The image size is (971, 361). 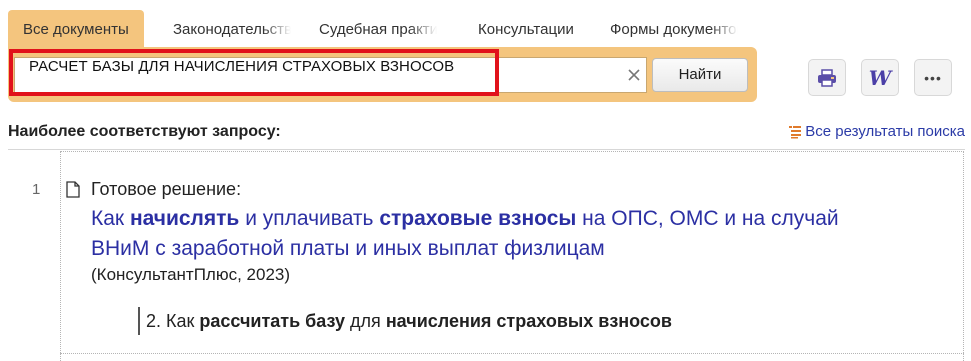 I want to click on highlighted-term: начисления страховых взносов, so click(x=528, y=321).